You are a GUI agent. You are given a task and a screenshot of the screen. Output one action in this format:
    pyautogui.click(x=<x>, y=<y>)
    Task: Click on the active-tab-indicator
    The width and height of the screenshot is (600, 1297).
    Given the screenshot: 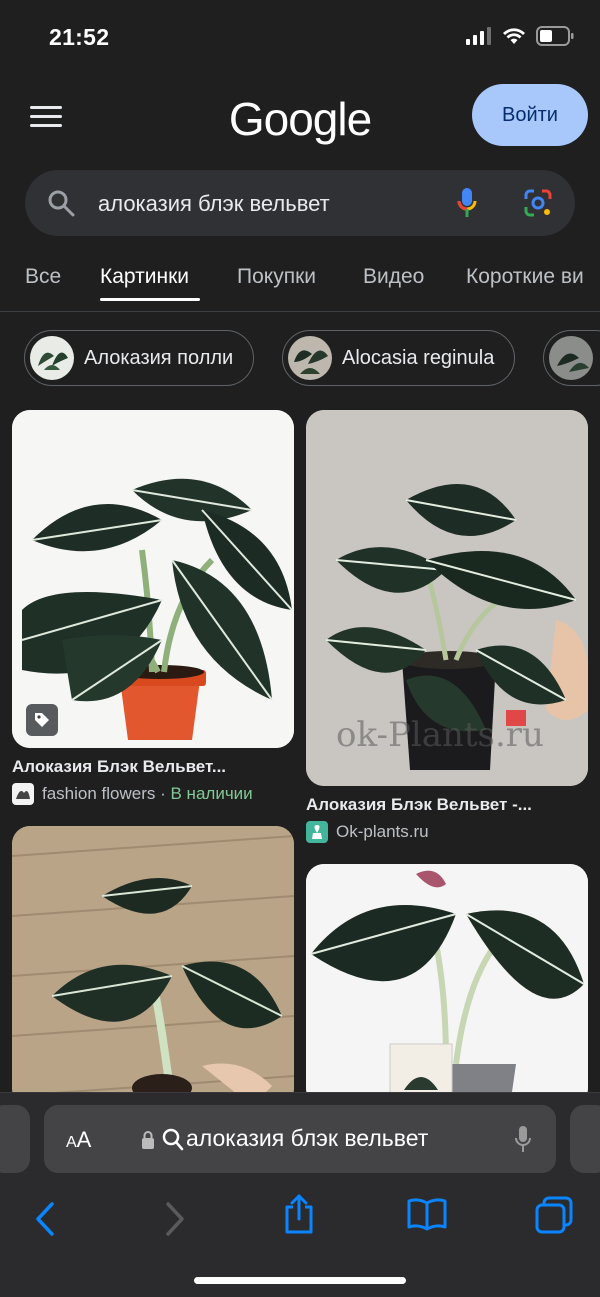 What is the action you would take?
    pyautogui.click(x=150, y=299)
    